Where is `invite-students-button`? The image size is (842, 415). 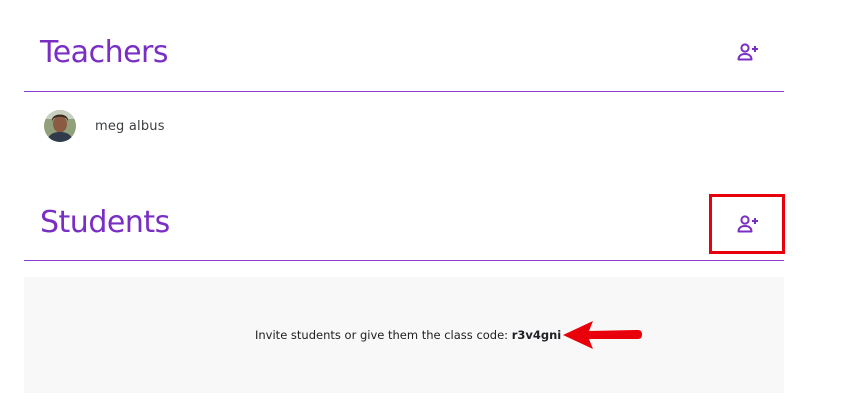 invite-students-button is located at coordinates (748, 224).